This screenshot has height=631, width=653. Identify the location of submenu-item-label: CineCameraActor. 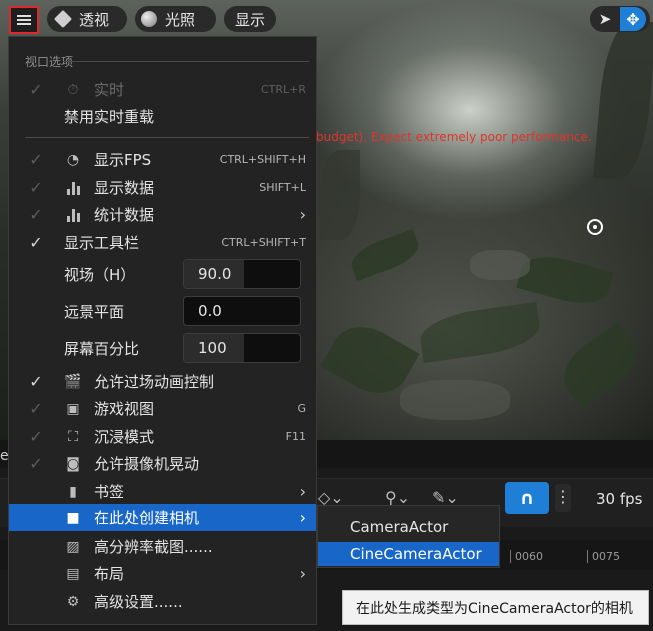
(416, 554).